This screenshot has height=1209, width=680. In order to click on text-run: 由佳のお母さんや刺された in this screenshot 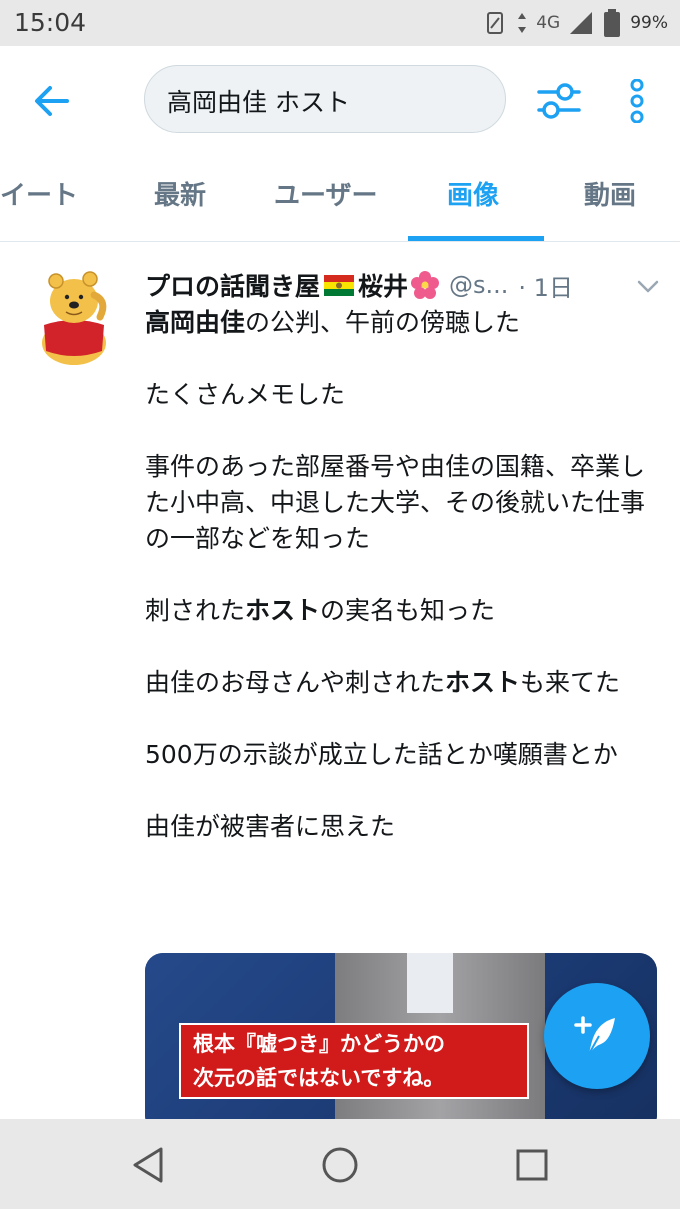, I will do `click(295, 682)`.